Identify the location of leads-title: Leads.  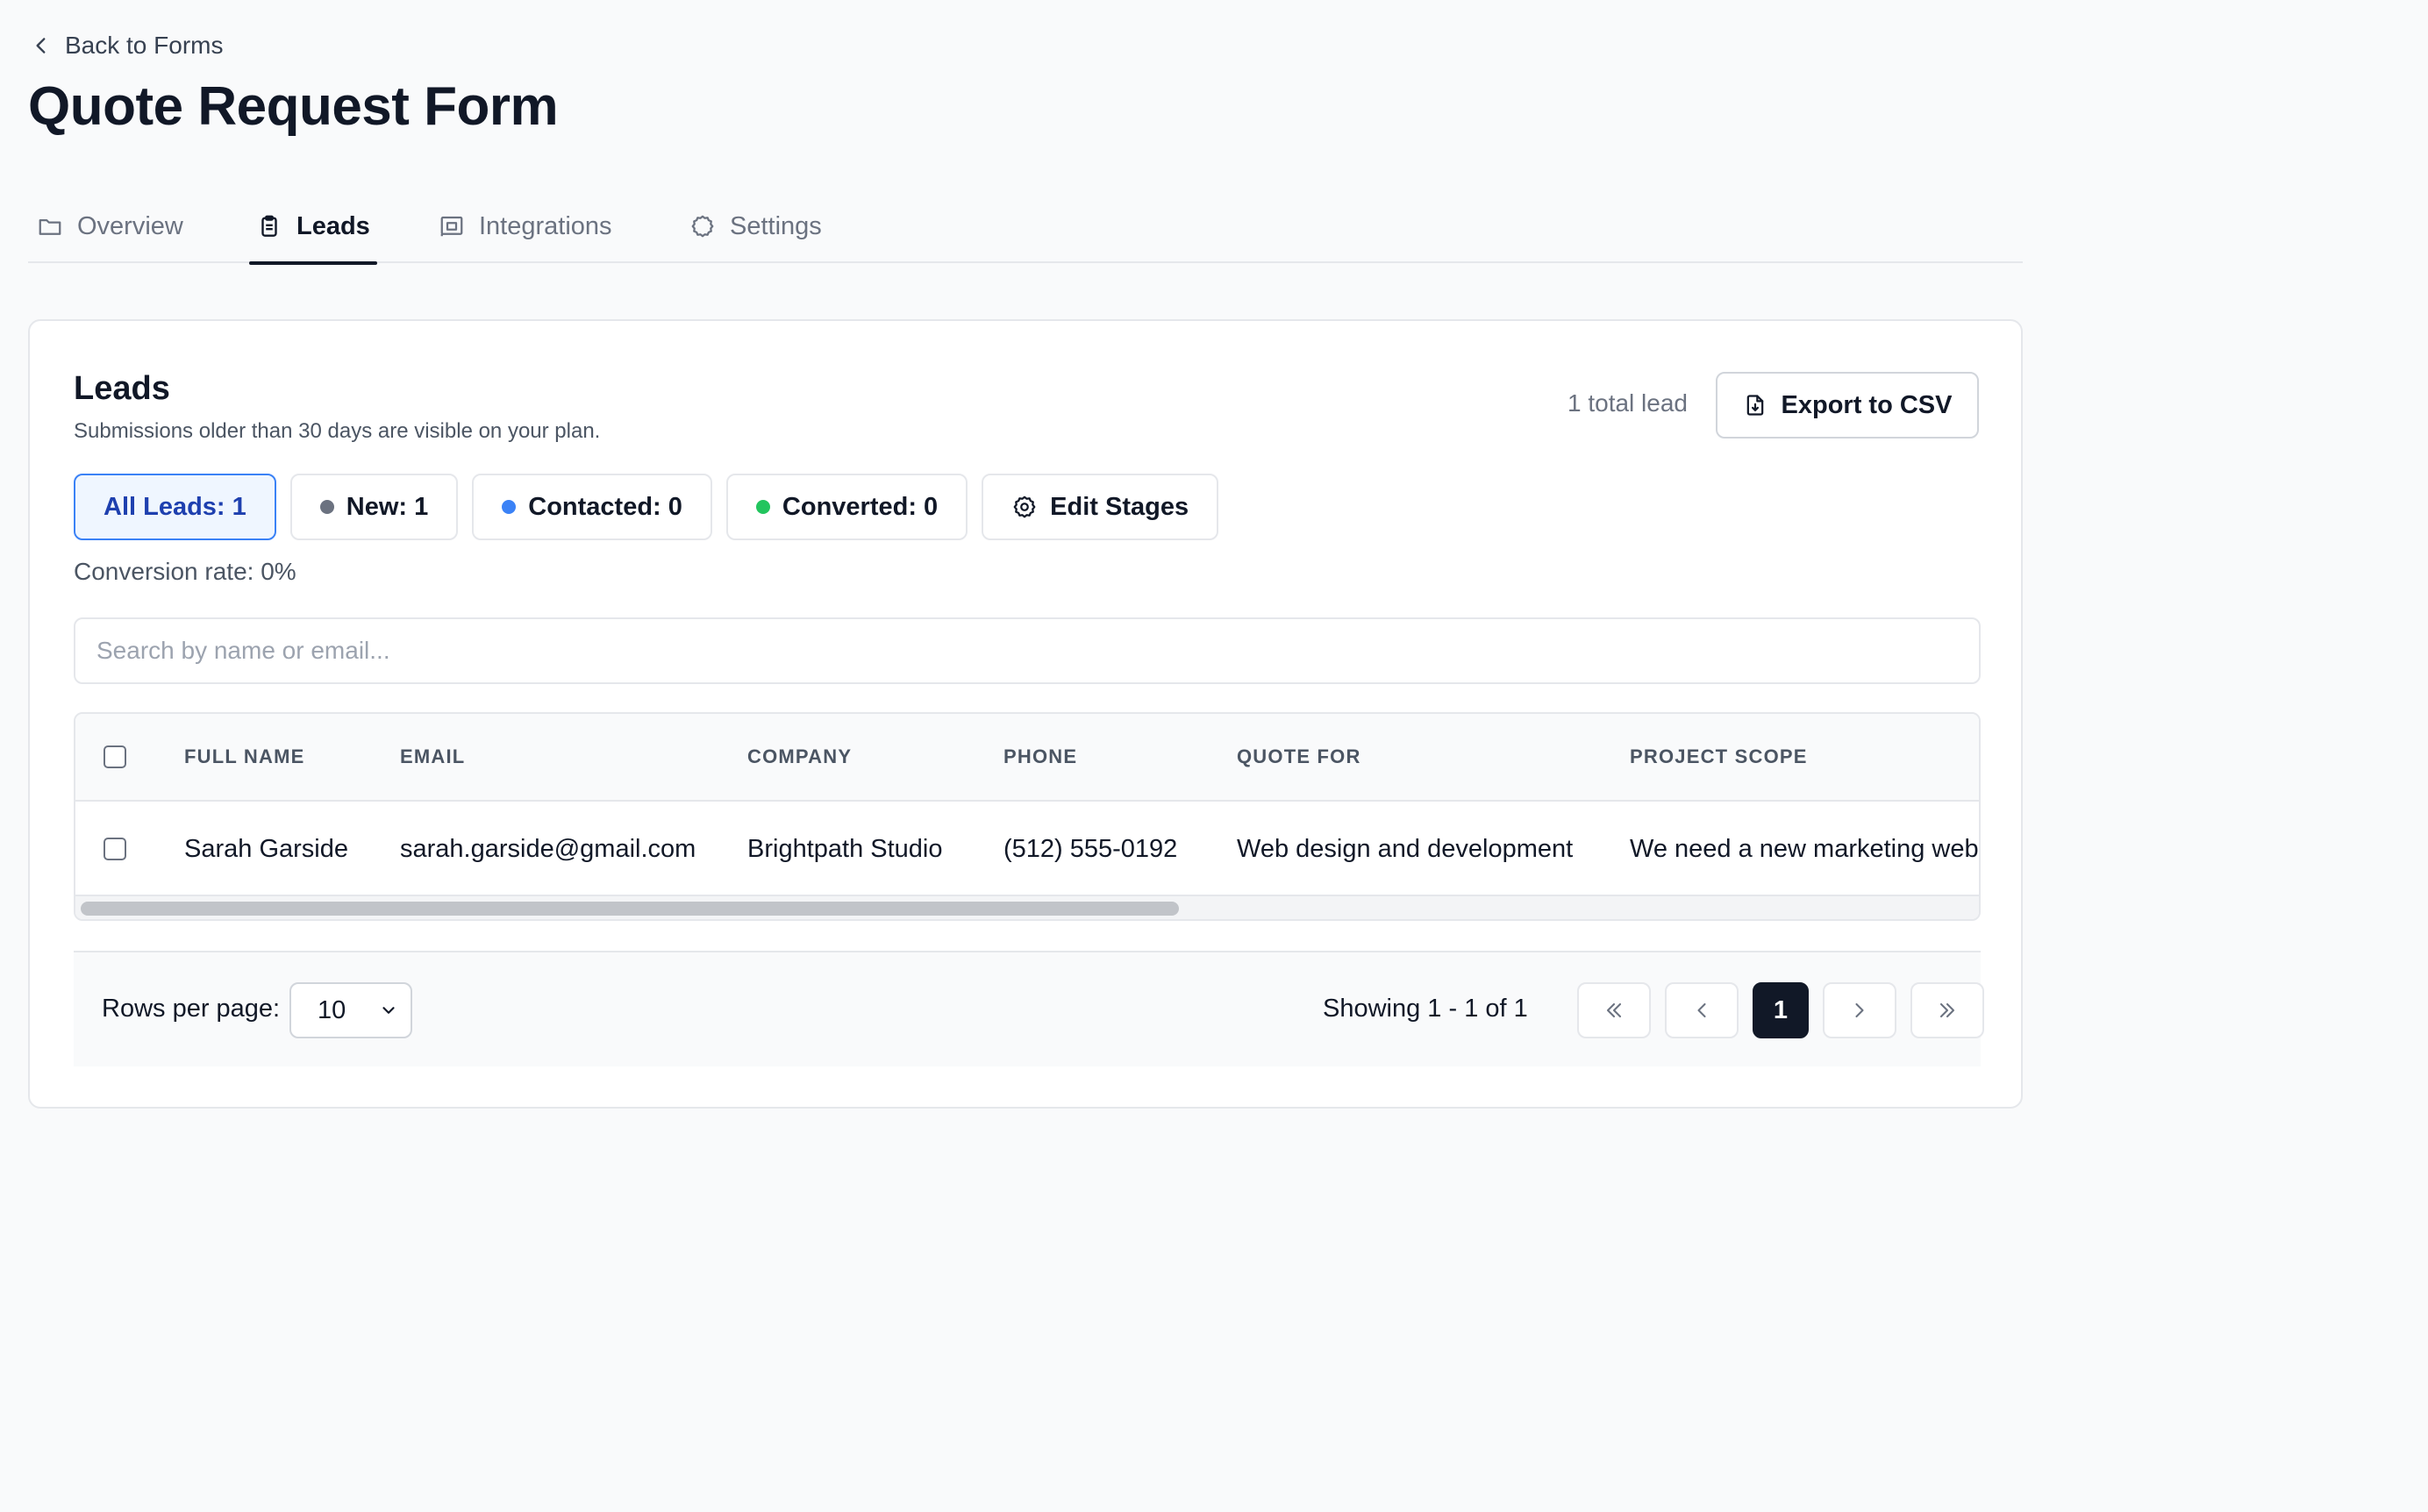
(122, 388).